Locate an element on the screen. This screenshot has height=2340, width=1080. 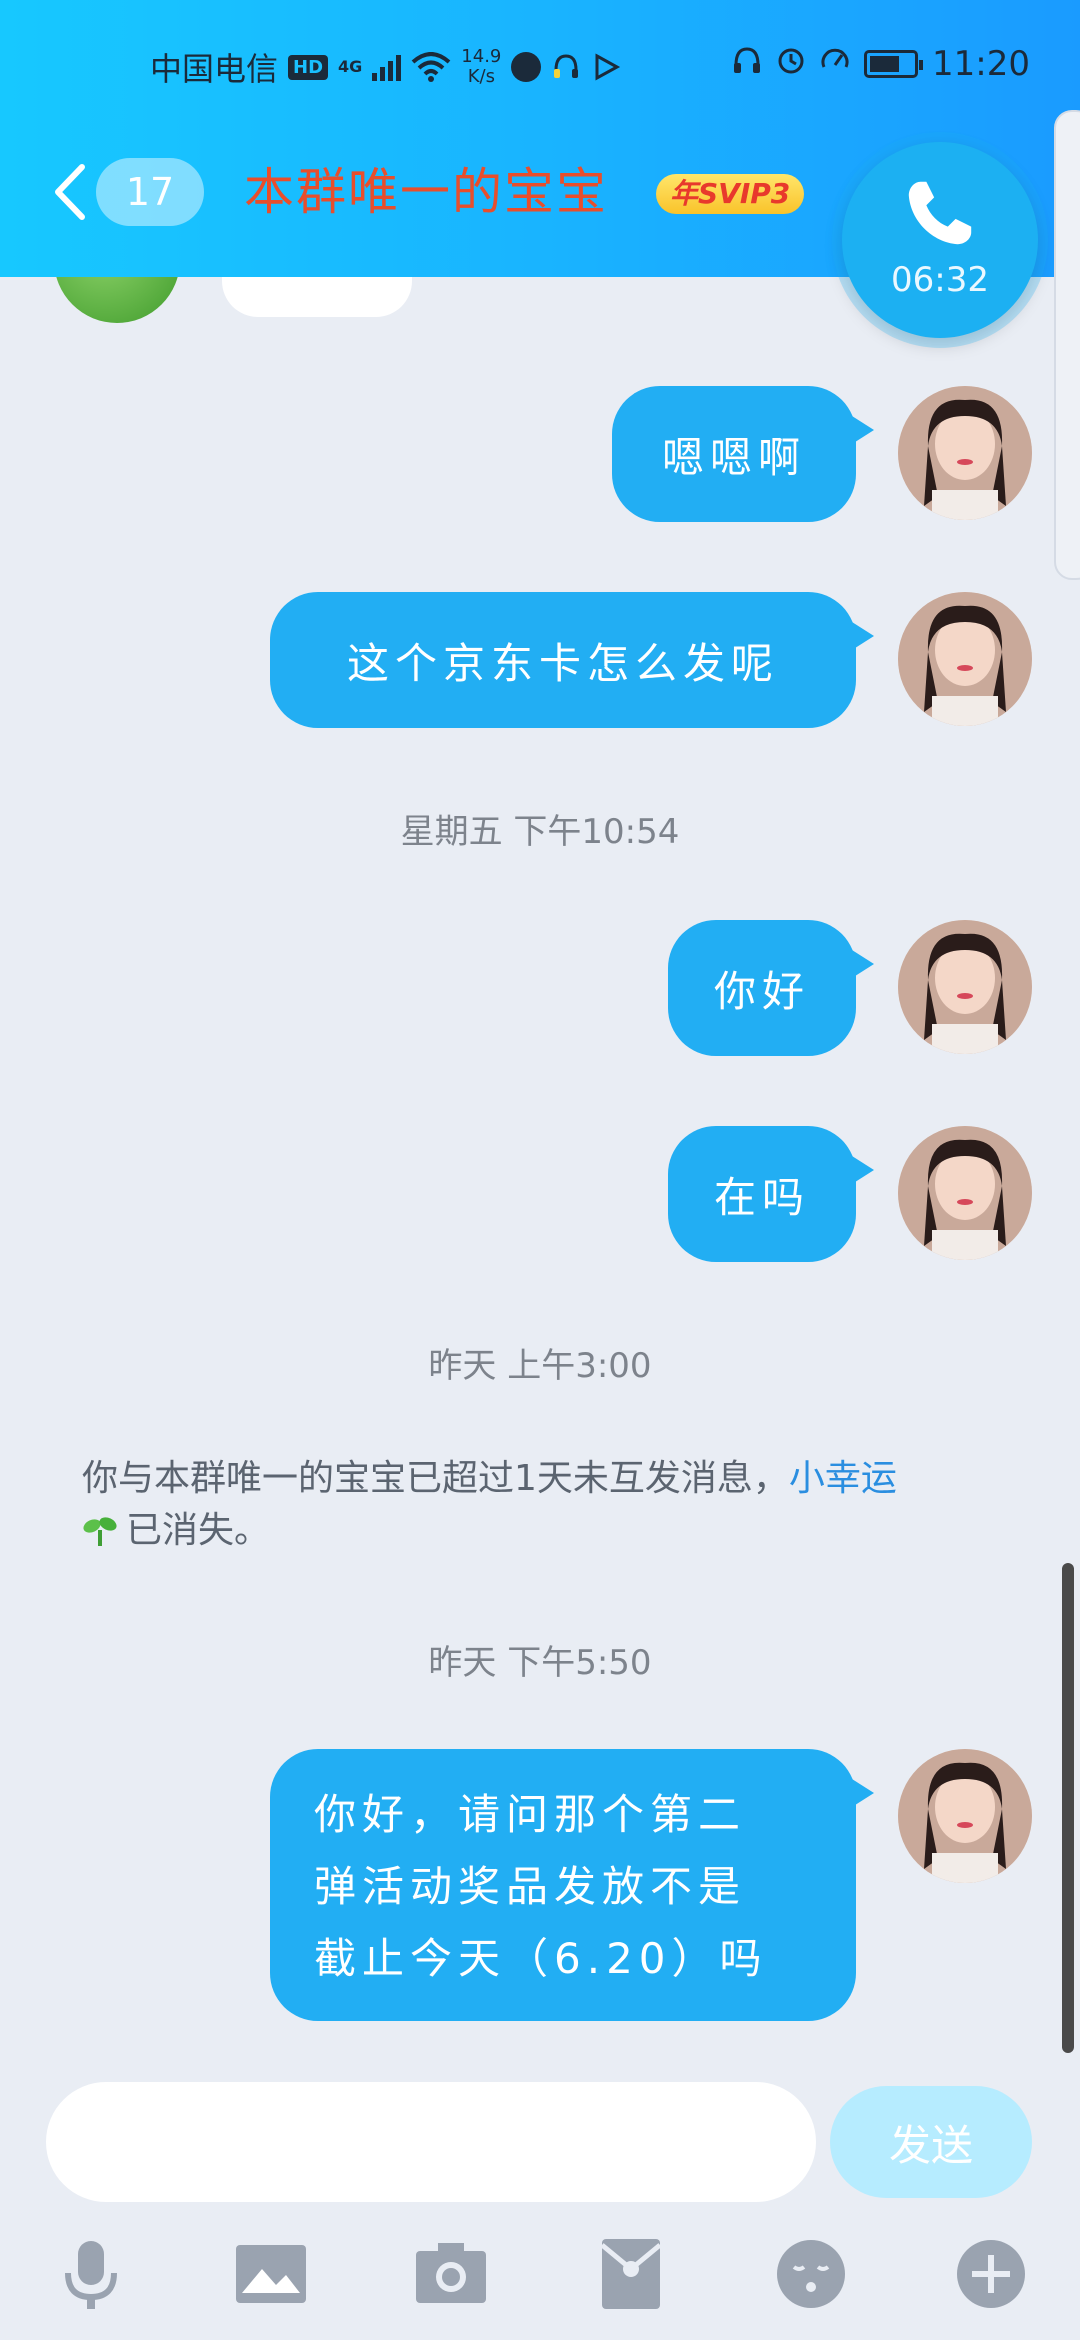
system-notice-suffix: 已消失。 is located at coordinates (198, 1530).